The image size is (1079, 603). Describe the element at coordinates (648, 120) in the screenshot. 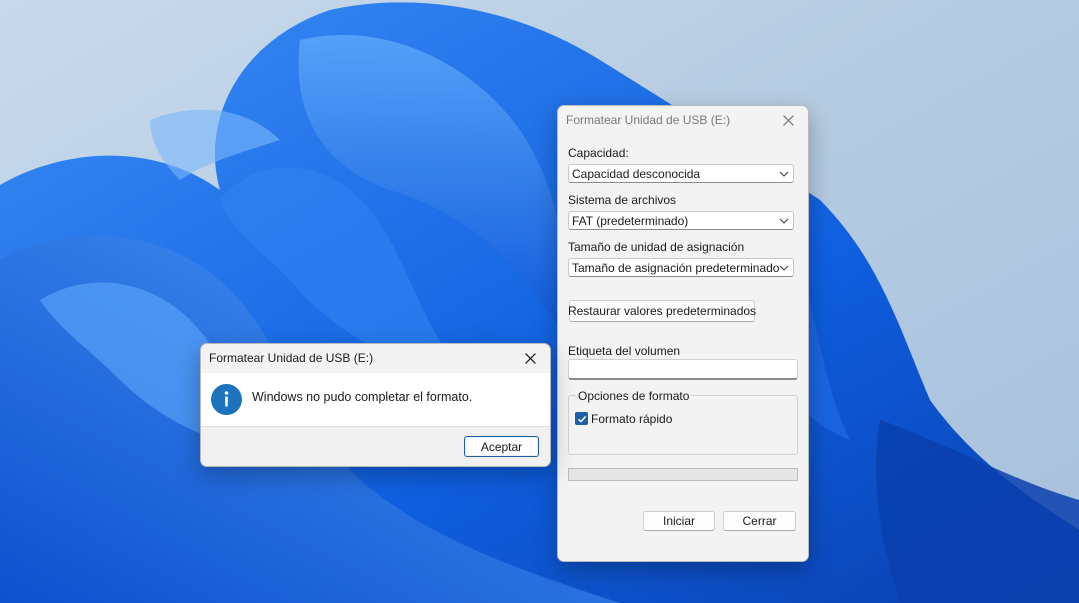

I see `format-dialog-title: Formatear Unidad de USB (E:)` at that location.